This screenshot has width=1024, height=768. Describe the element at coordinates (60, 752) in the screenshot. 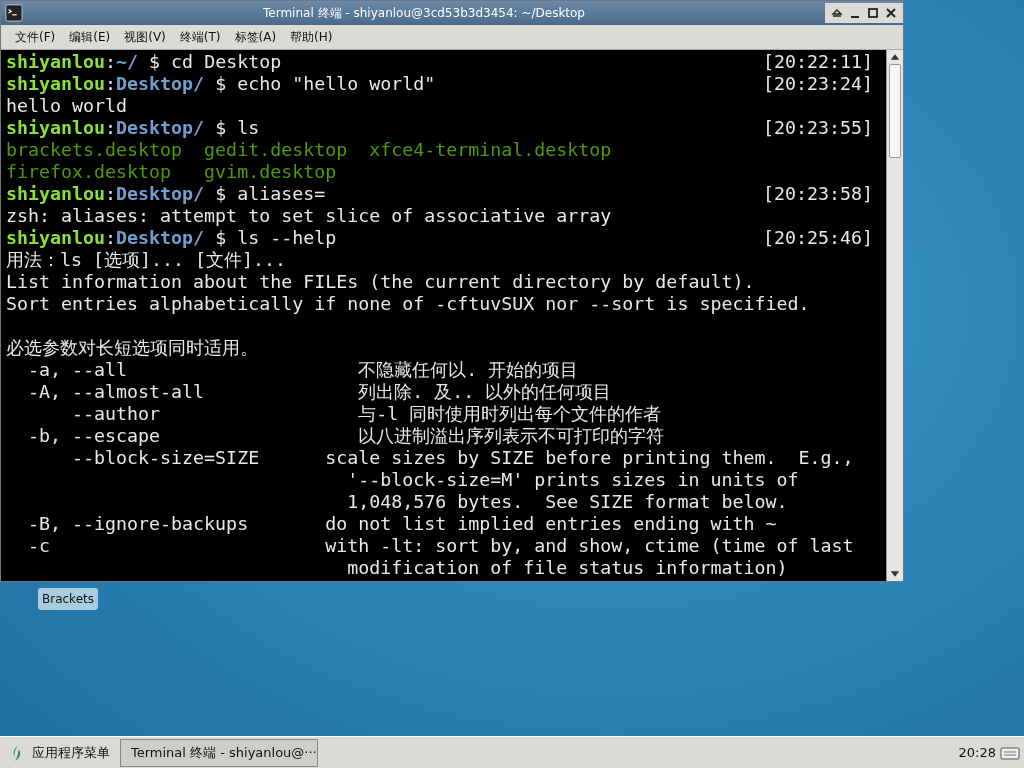

I see `app-menu-button: 应用程序菜单` at that location.